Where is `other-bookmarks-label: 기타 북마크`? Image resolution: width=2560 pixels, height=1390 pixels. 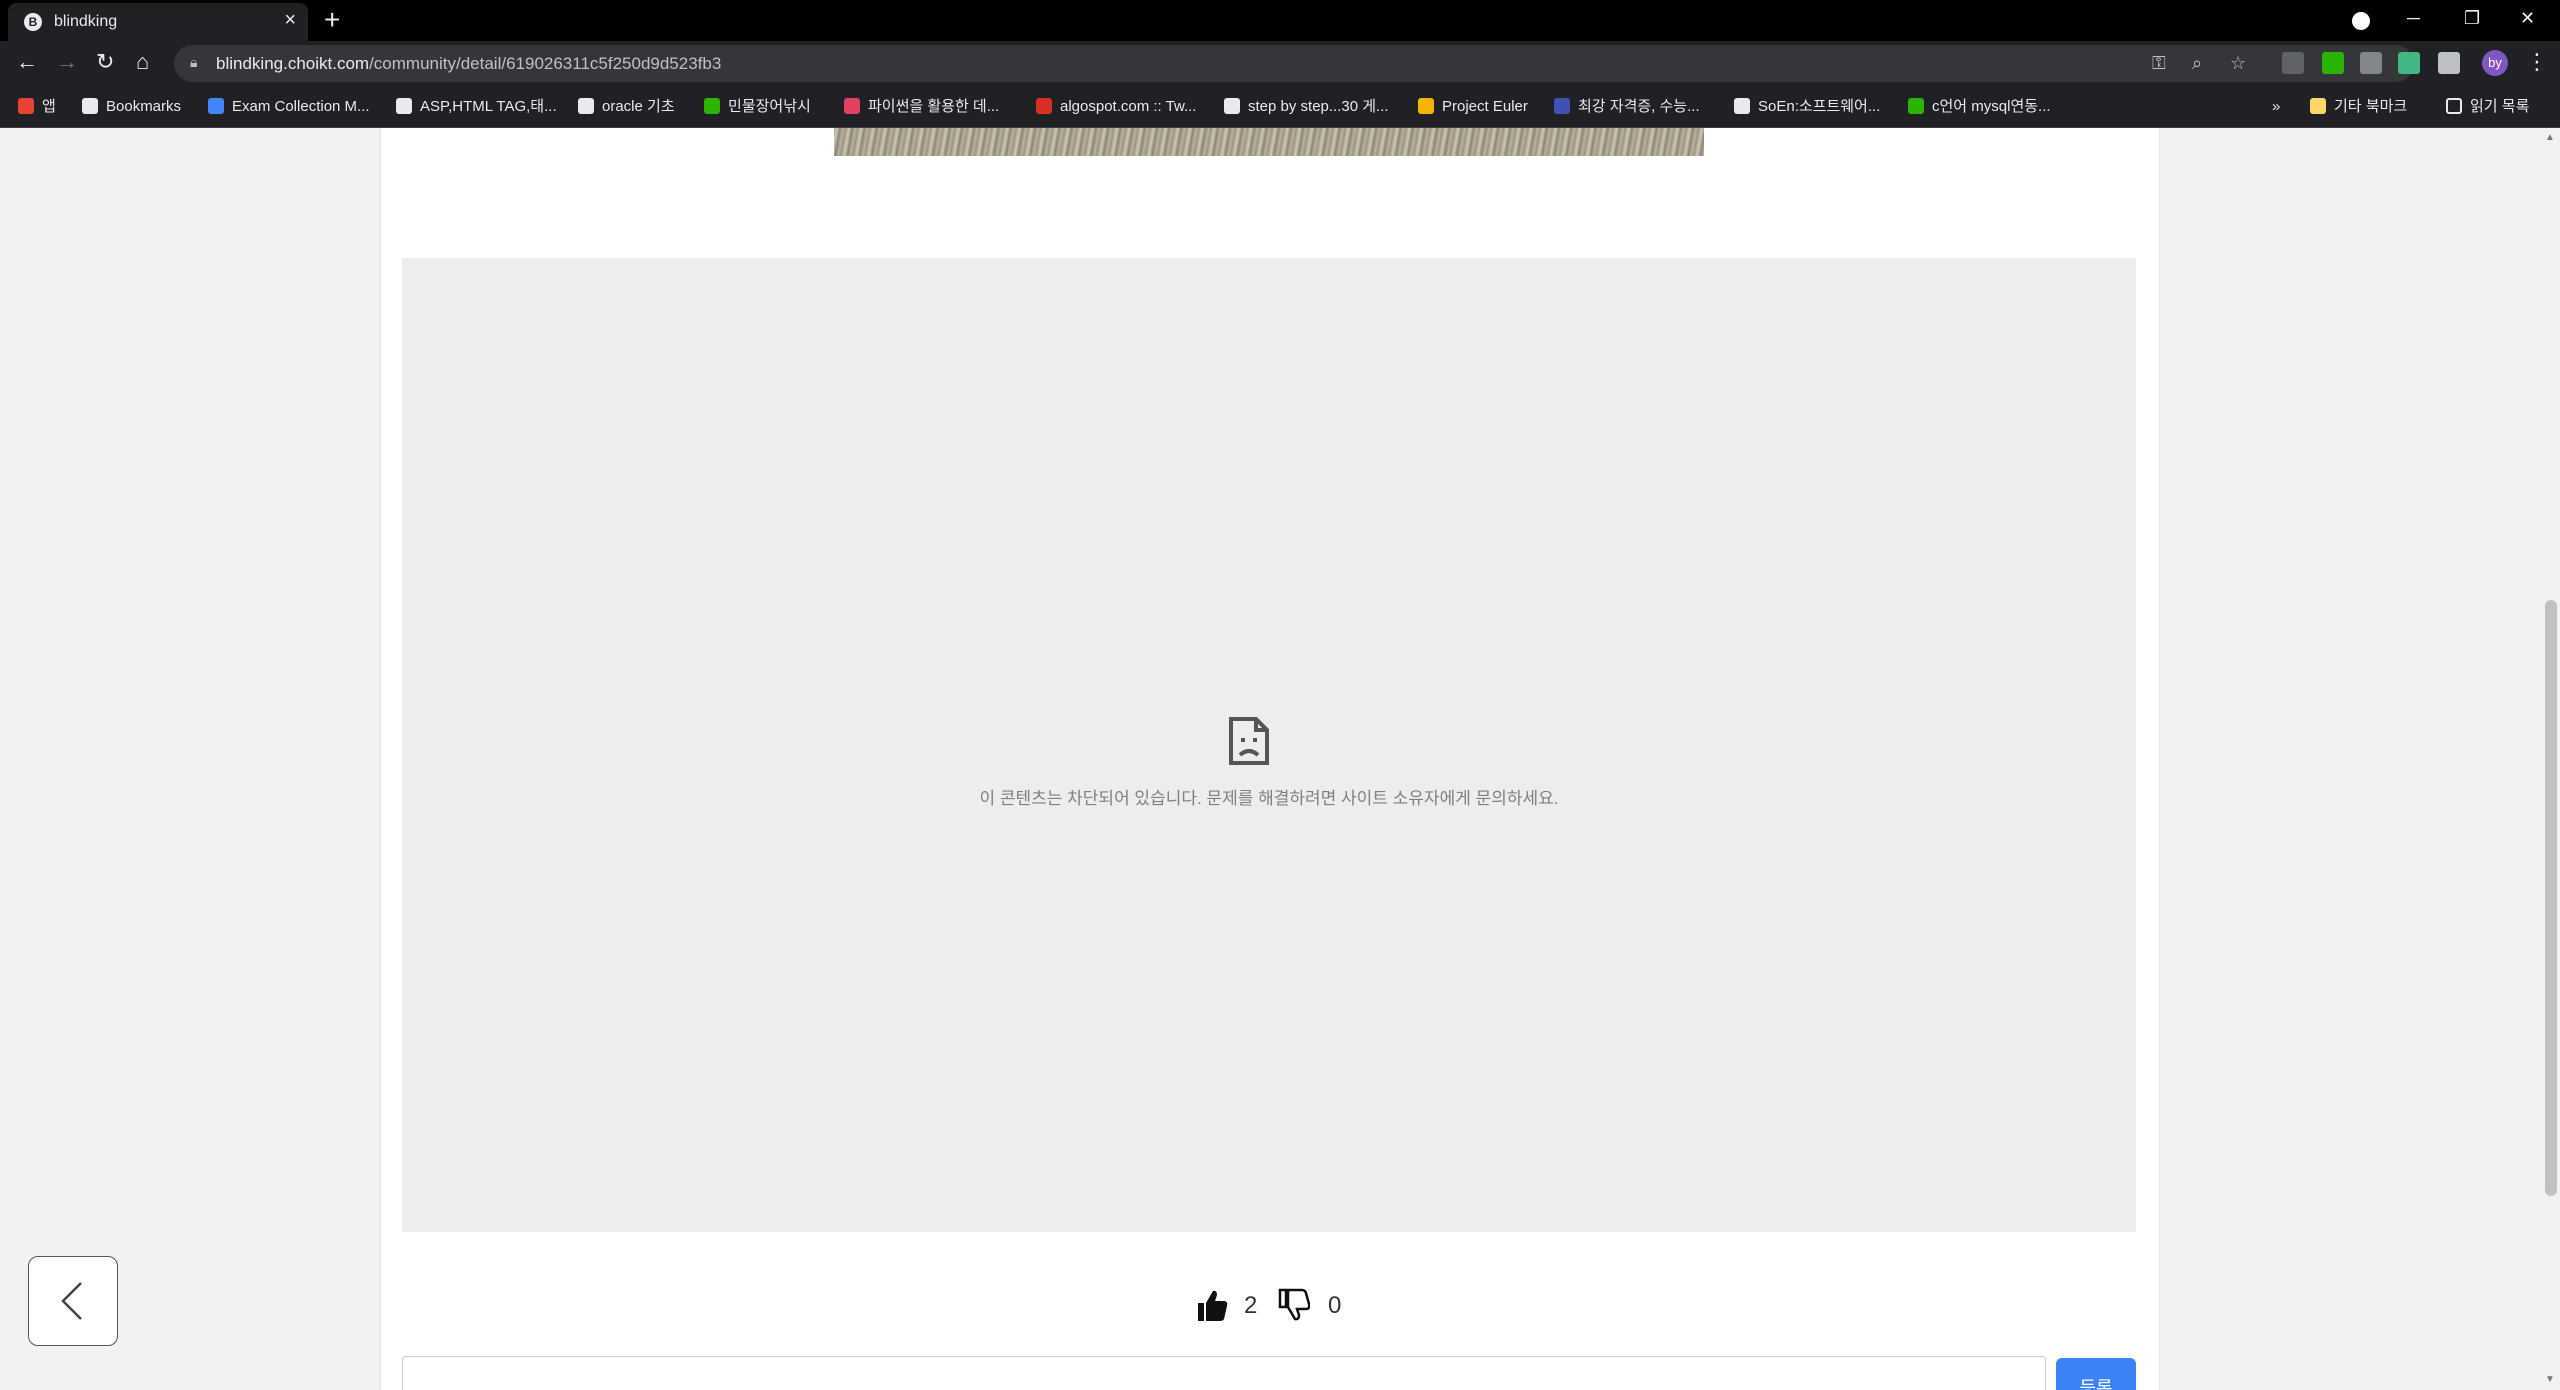 other-bookmarks-label: 기타 북마크 is located at coordinates (2371, 106).